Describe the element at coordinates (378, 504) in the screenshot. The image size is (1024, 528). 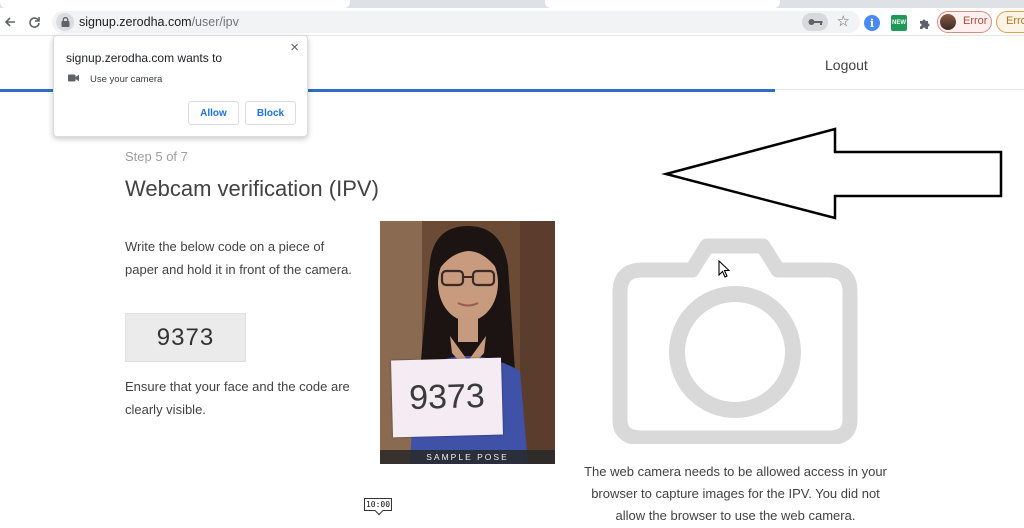
I see `time-tooltip: 10:00` at that location.